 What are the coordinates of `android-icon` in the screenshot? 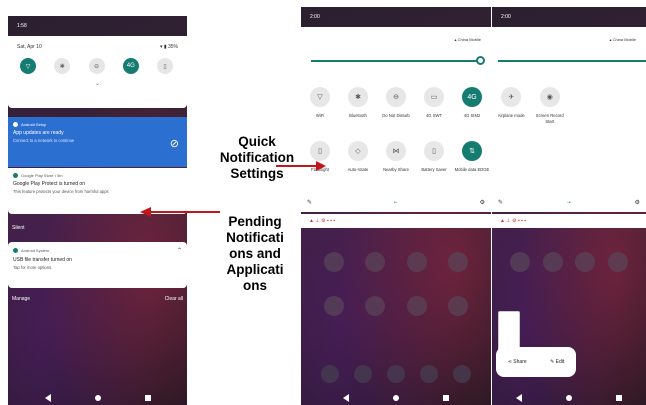 It's located at (15, 250).